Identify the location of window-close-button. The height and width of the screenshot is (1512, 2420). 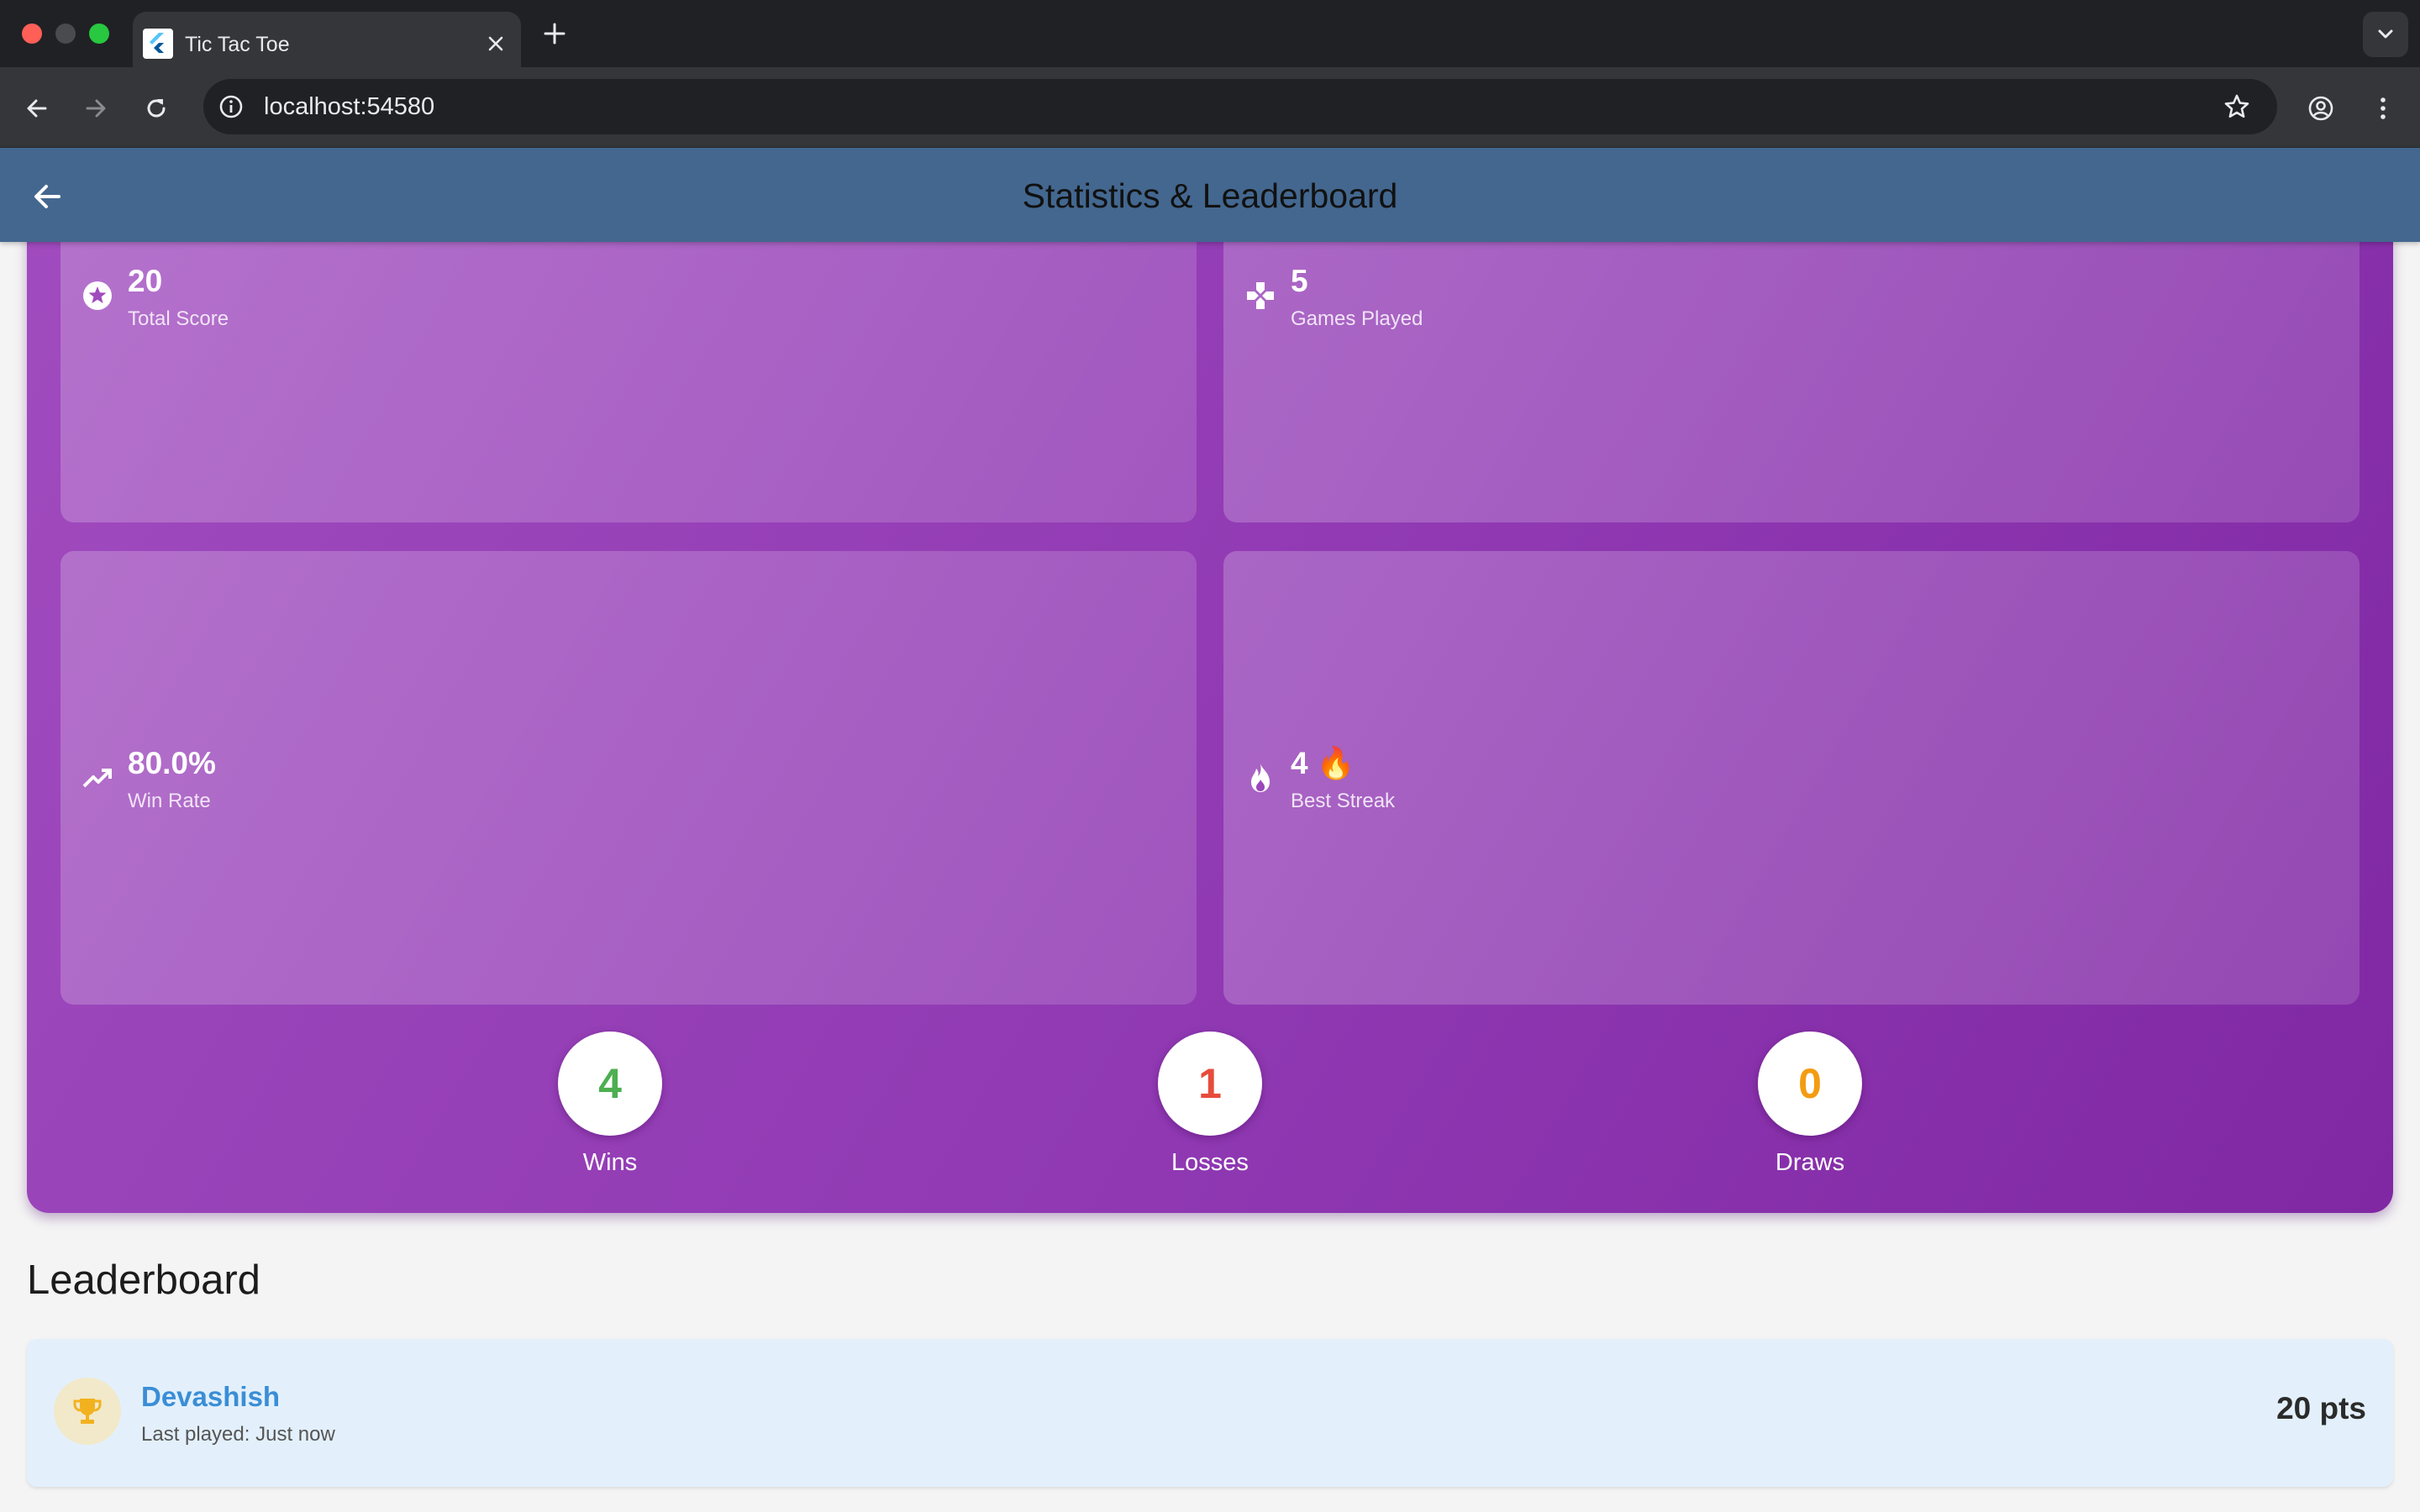
(32, 34).